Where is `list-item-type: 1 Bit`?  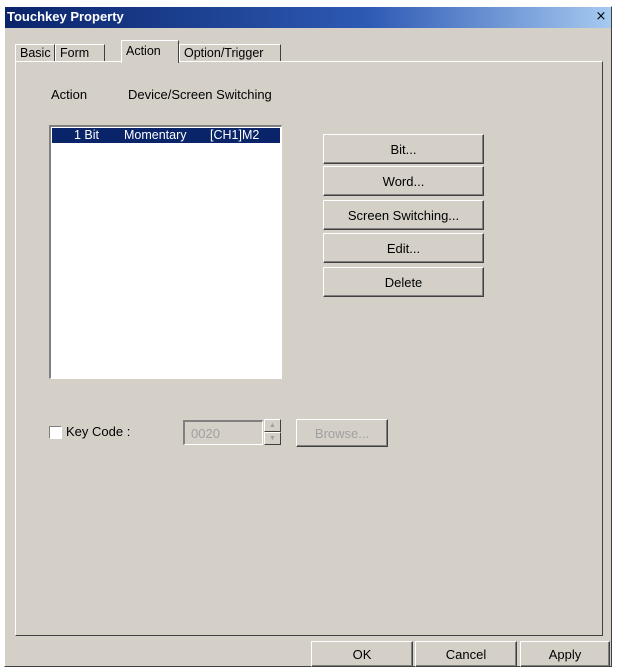 list-item-type: 1 Bit is located at coordinates (87, 135).